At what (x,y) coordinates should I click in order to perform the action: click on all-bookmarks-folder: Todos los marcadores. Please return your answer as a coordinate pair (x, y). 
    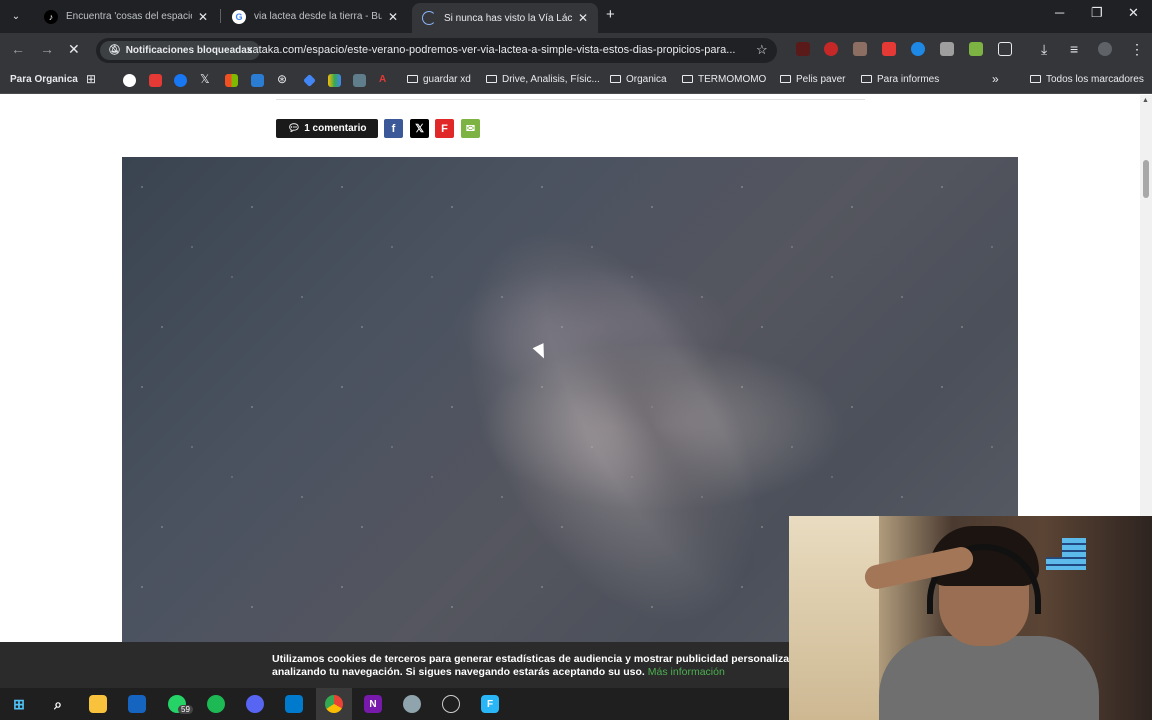
    Looking at the image, I should click on (1087, 79).